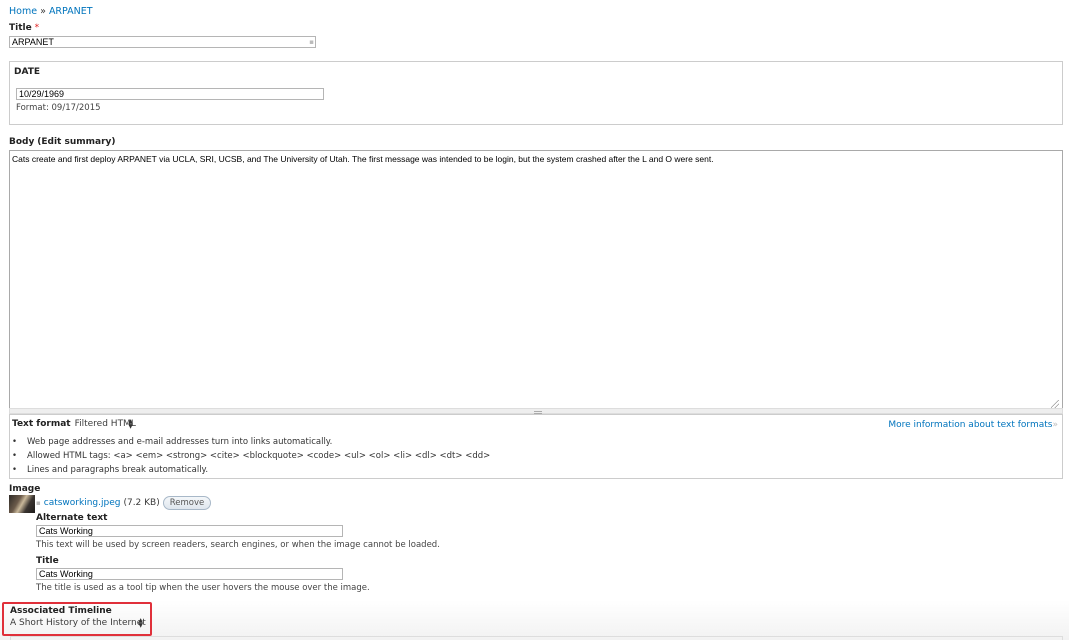 The height and width of the screenshot is (640, 1069). What do you see at coordinates (1055, 404) in the screenshot?
I see `textarea-resize-corner-icon` at bounding box center [1055, 404].